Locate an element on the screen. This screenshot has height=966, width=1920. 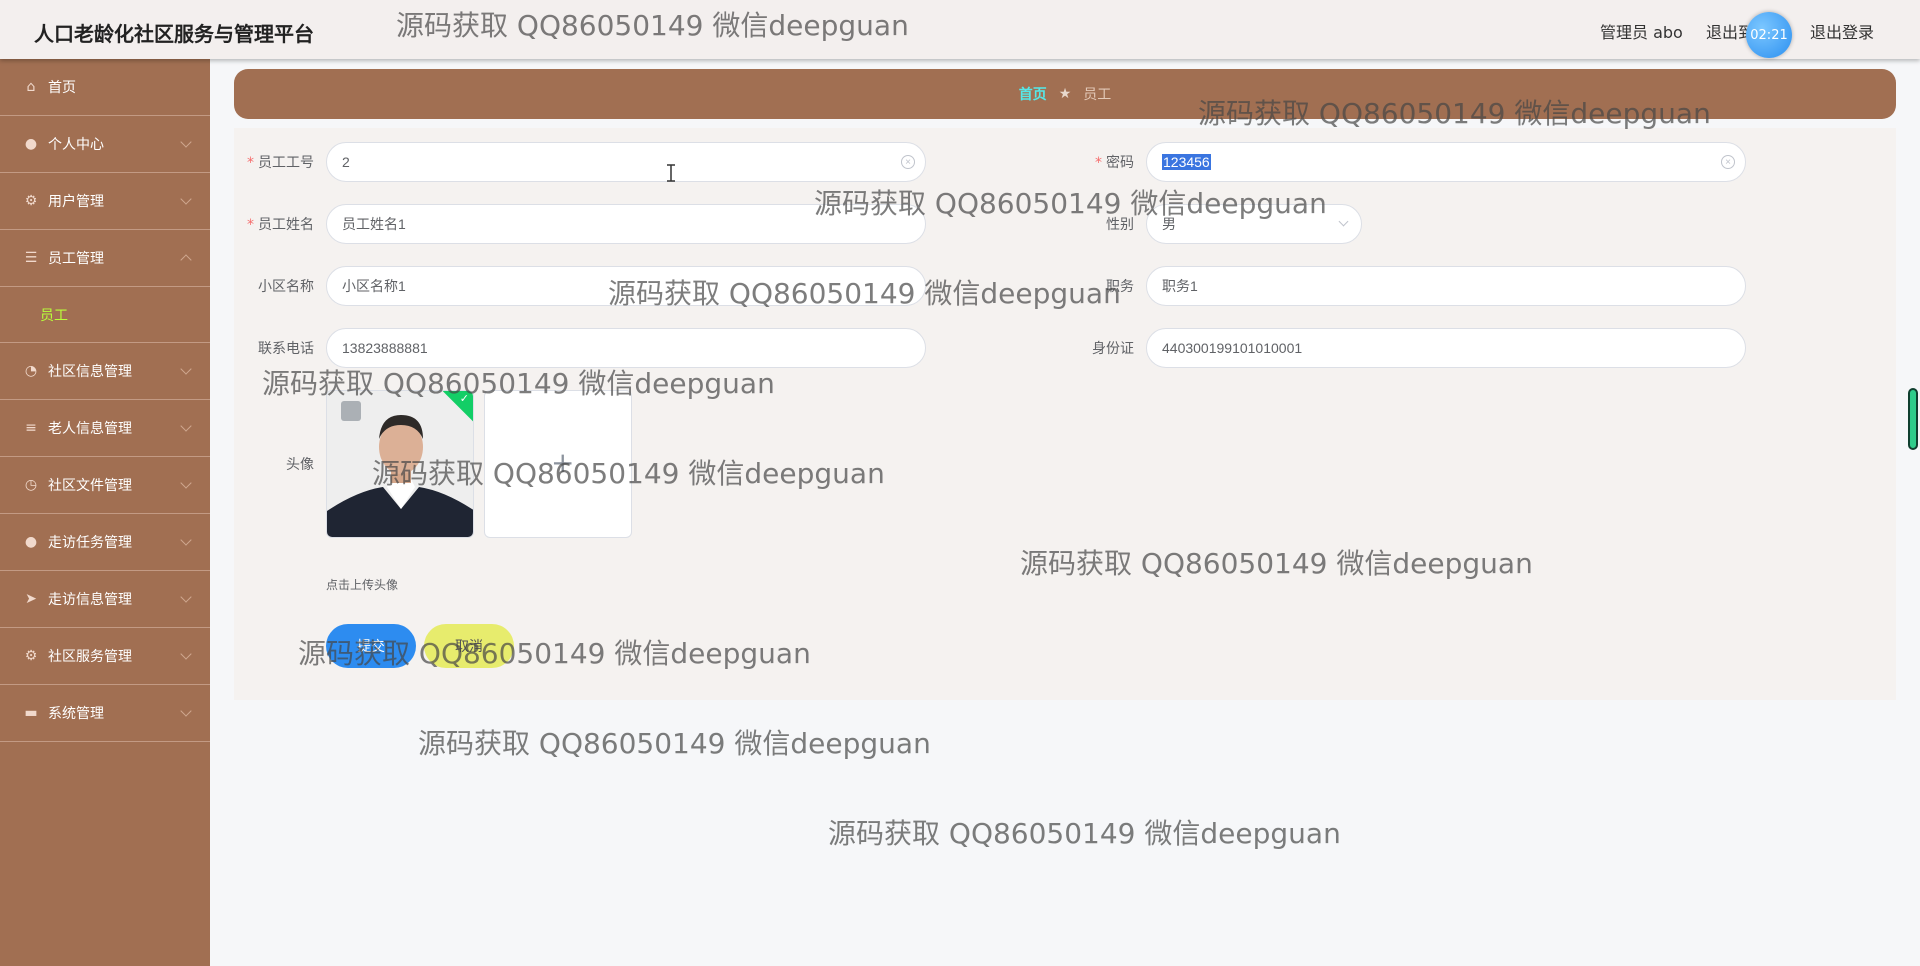
employee-no-label: * 员工工号 is located at coordinates (280, 163).